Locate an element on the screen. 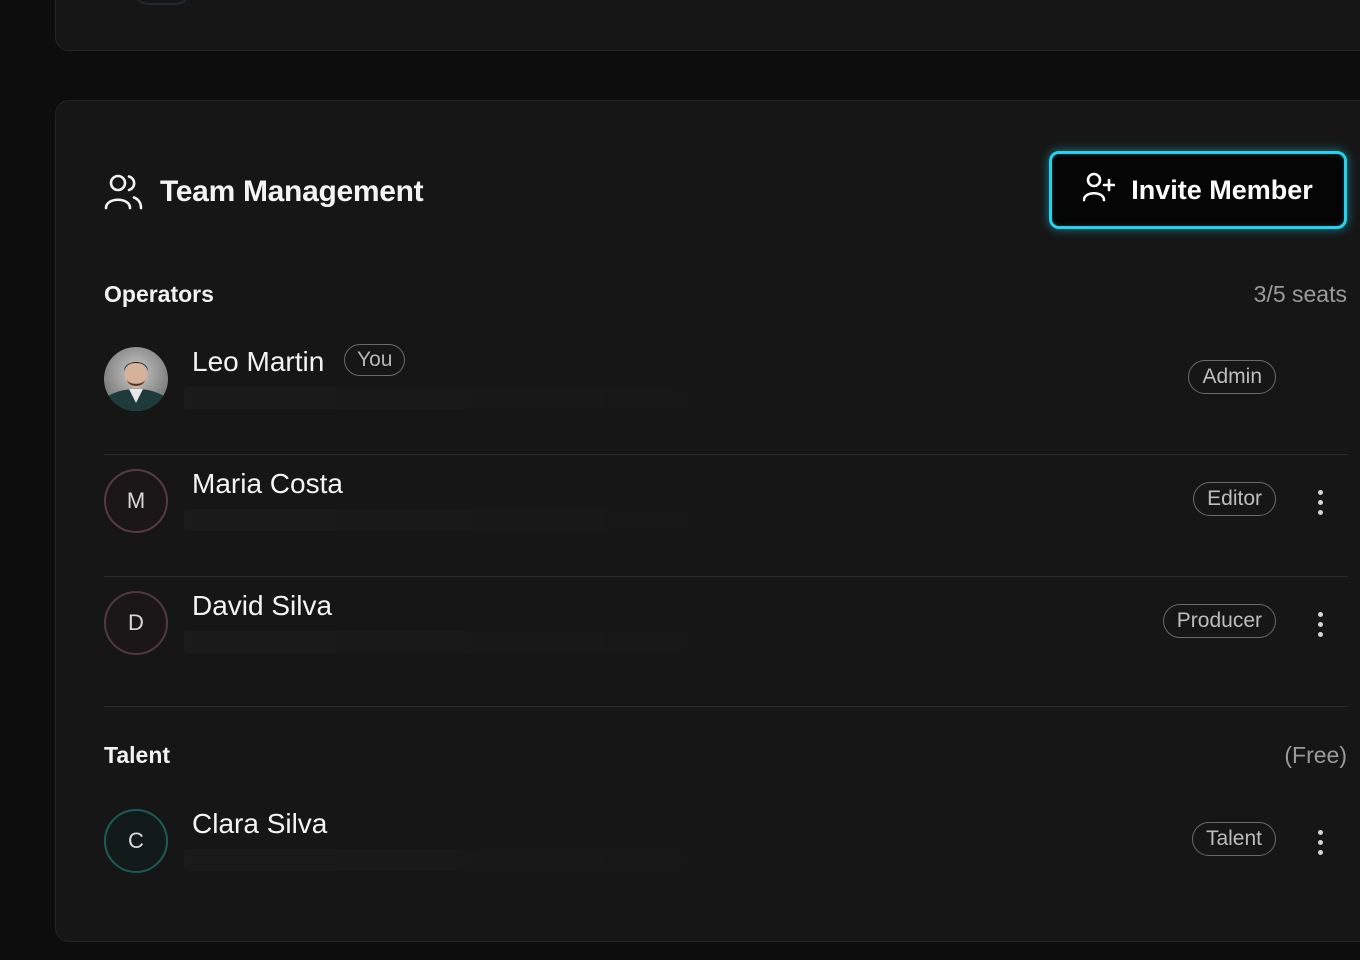 This screenshot has height=960, width=1360. talent-meta: (Free) is located at coordinates (1315, 755).